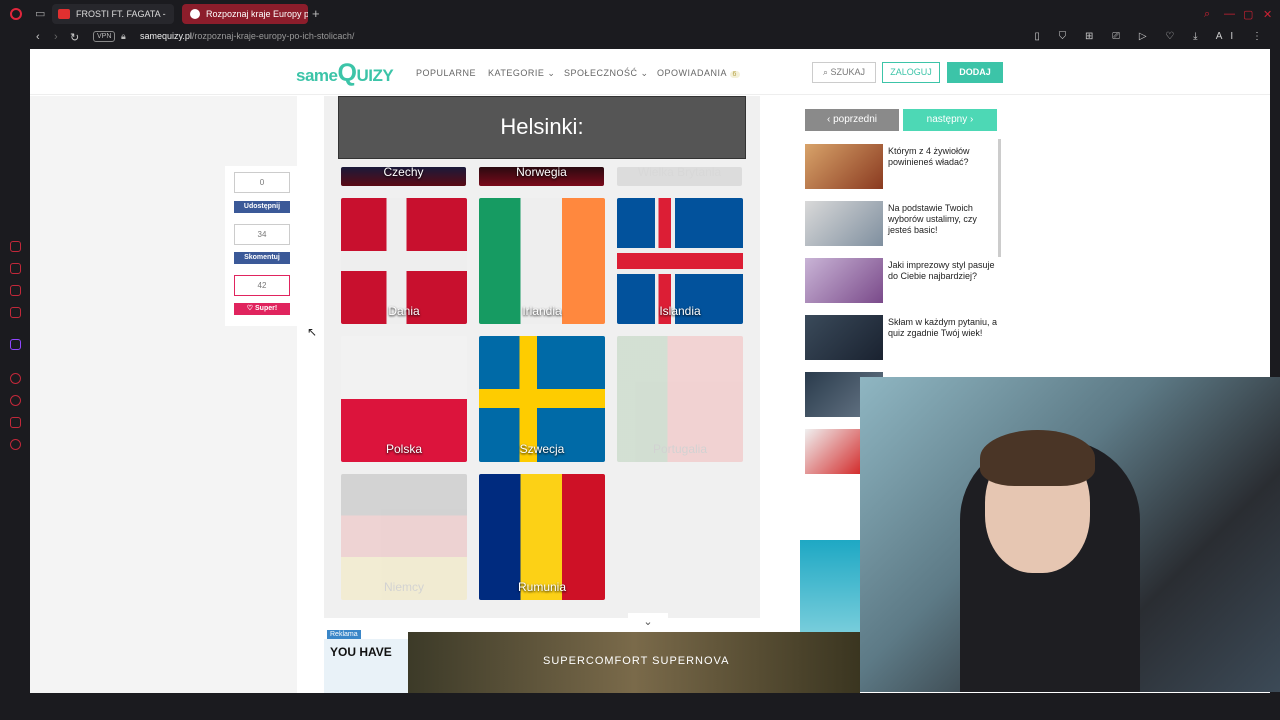  What do you see at coordinates (195, 14) in the screenshot?
I see `samequizy-favicon-icon` at bounding box center [195, 14].